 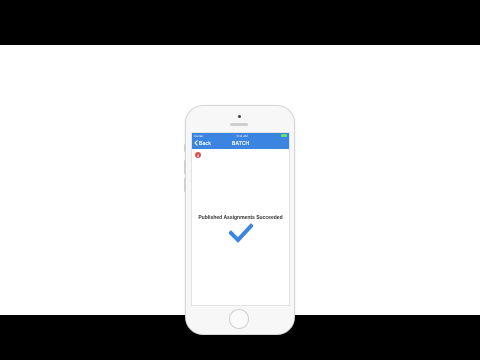 I want to click on status-time: 9:41 AM, so click(x=242, y=135).